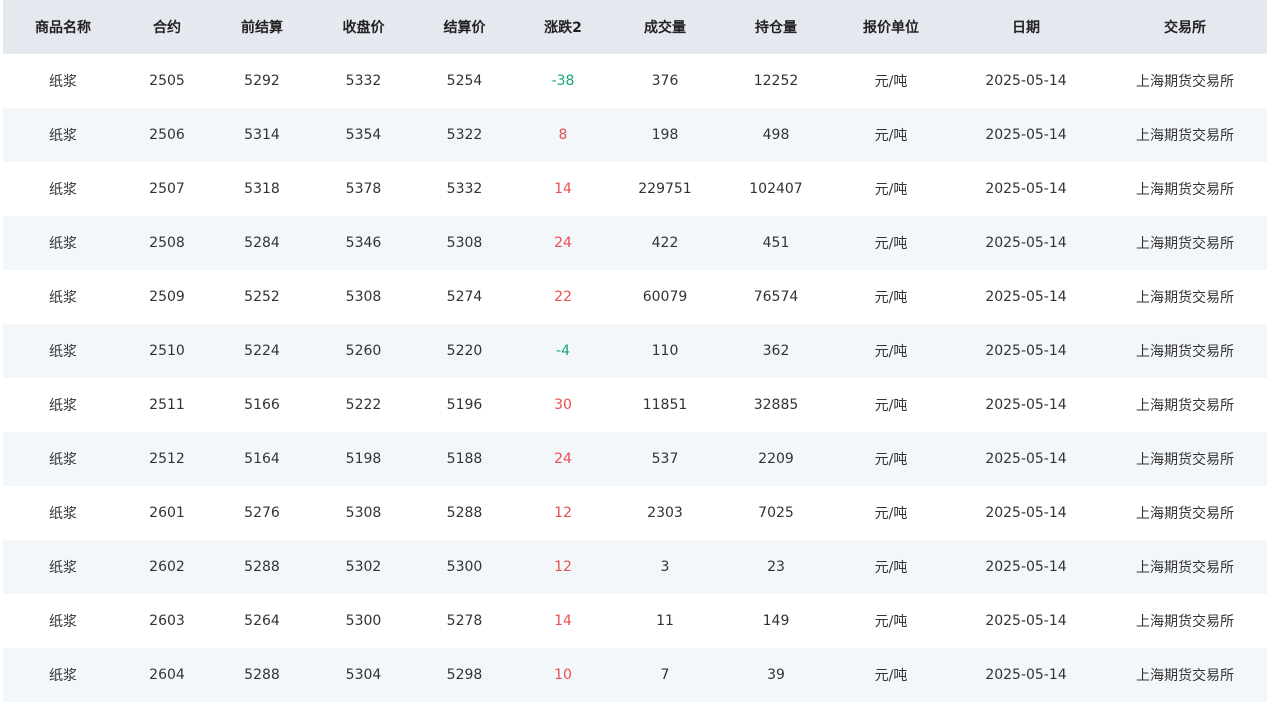 This screenshot has width=1267, height=710. Describe the element at coordinates (262, 243) in the screenshot. I see `cell-prev-settle: 5284` at that location.